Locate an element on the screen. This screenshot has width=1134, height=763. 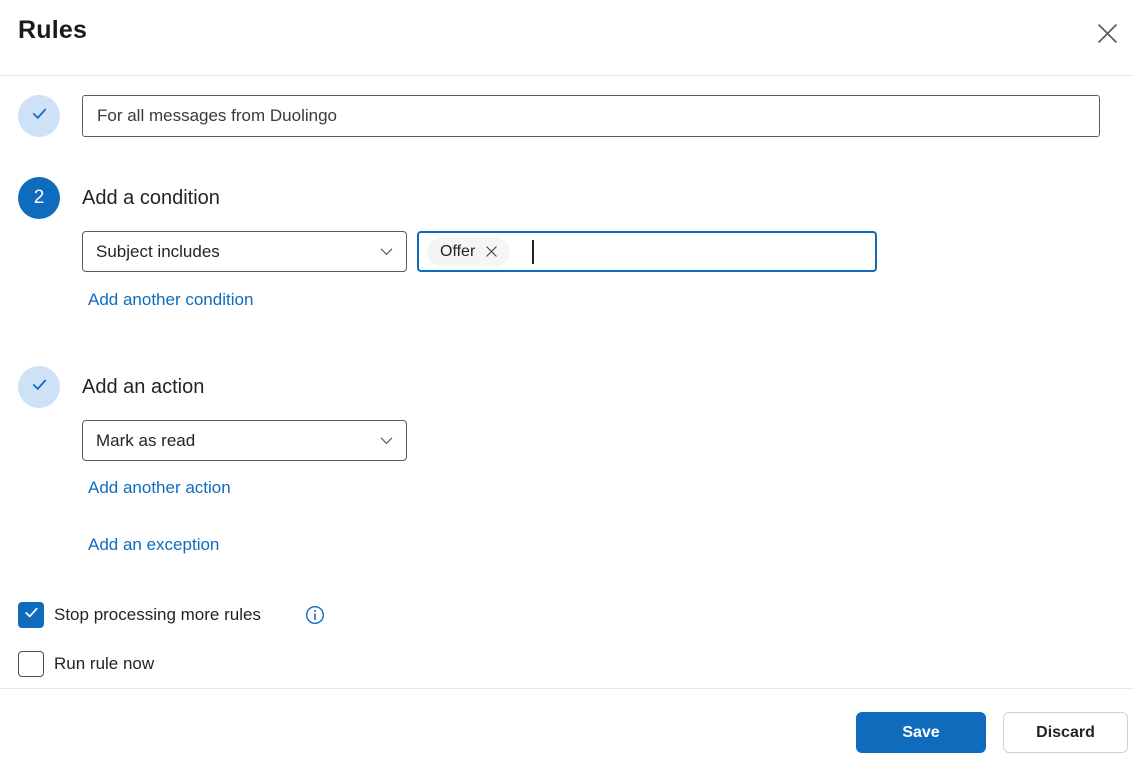
action-heading: Add an action is located at coordinates (143, 386).